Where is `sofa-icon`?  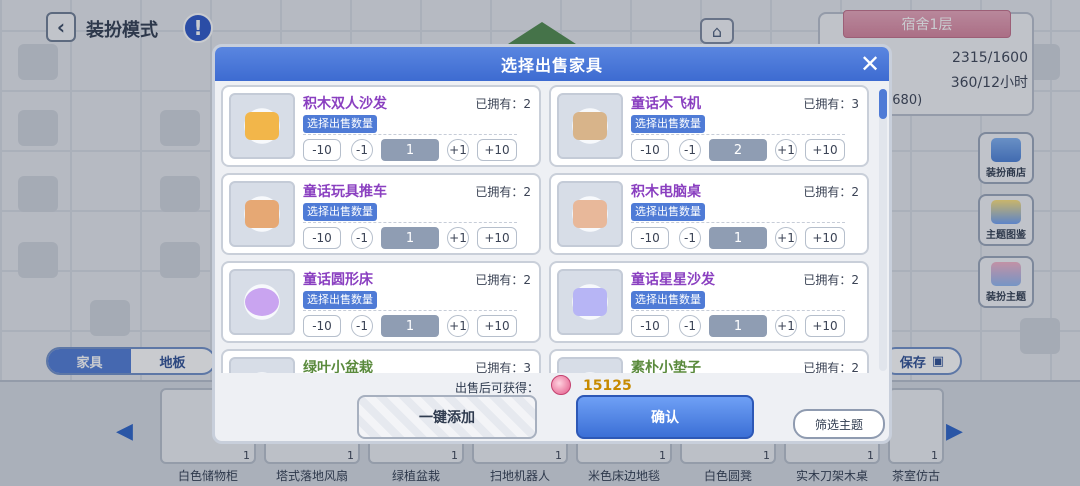
sofa-icon is located at coordinates (262, 126).